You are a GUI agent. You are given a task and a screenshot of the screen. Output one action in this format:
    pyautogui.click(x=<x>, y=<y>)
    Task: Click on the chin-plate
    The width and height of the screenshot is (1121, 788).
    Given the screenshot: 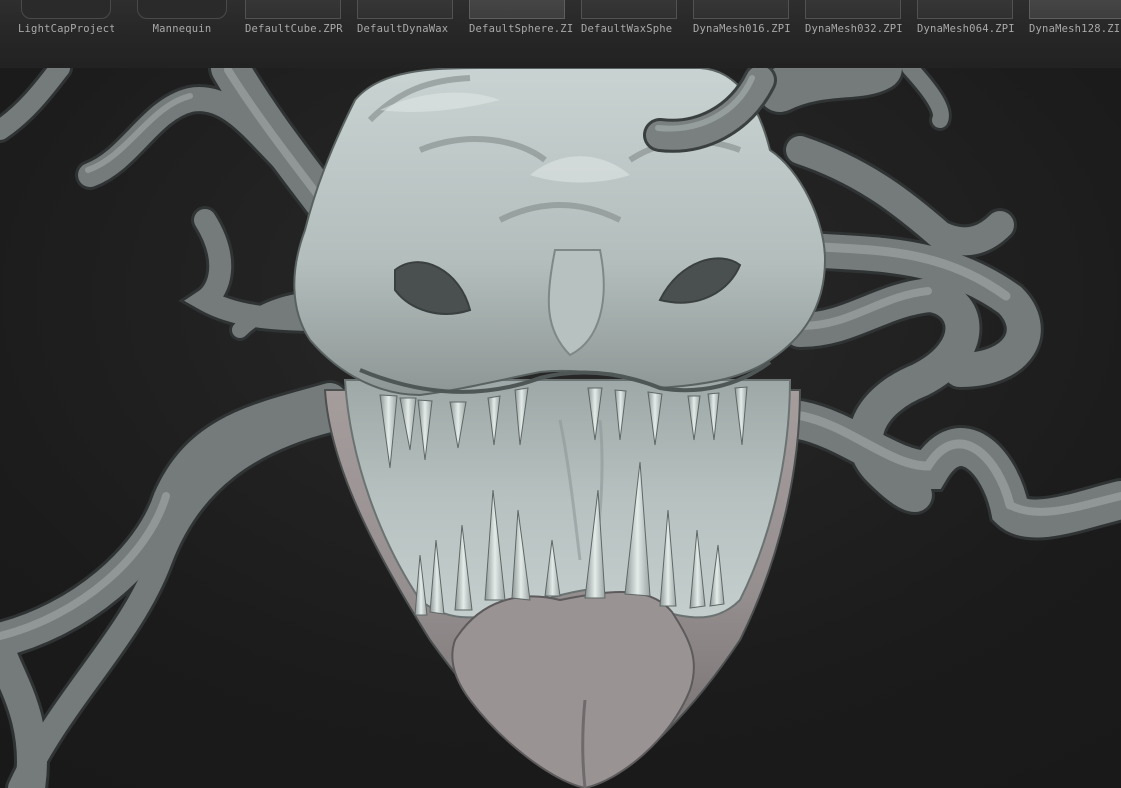 What is the action you would take?
    pyautogui.click(x=573, y=689)
    